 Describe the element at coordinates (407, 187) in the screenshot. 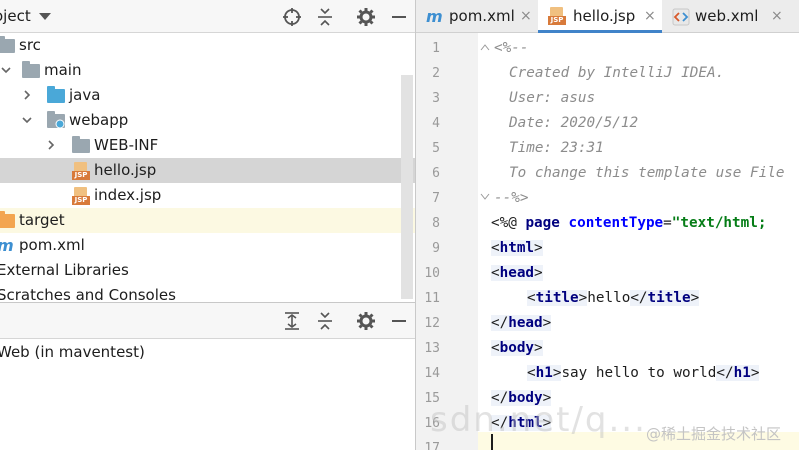

I see `project-scrollbar` at that location.